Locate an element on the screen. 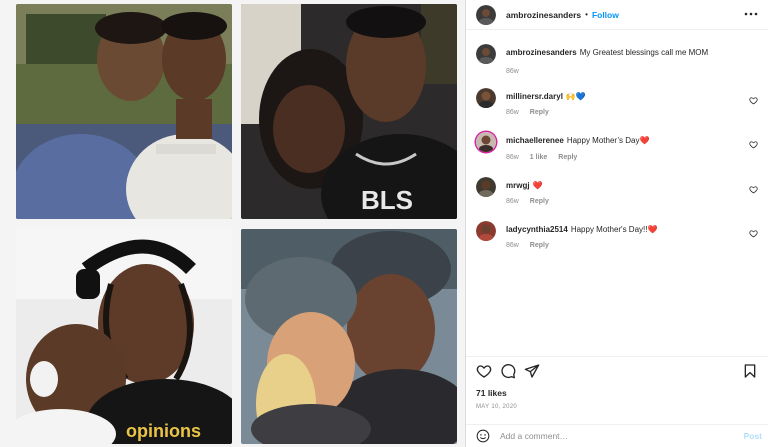 The image size is (768, 447). caption-username: ambrozinesanders is located at coordinates (541, 52).